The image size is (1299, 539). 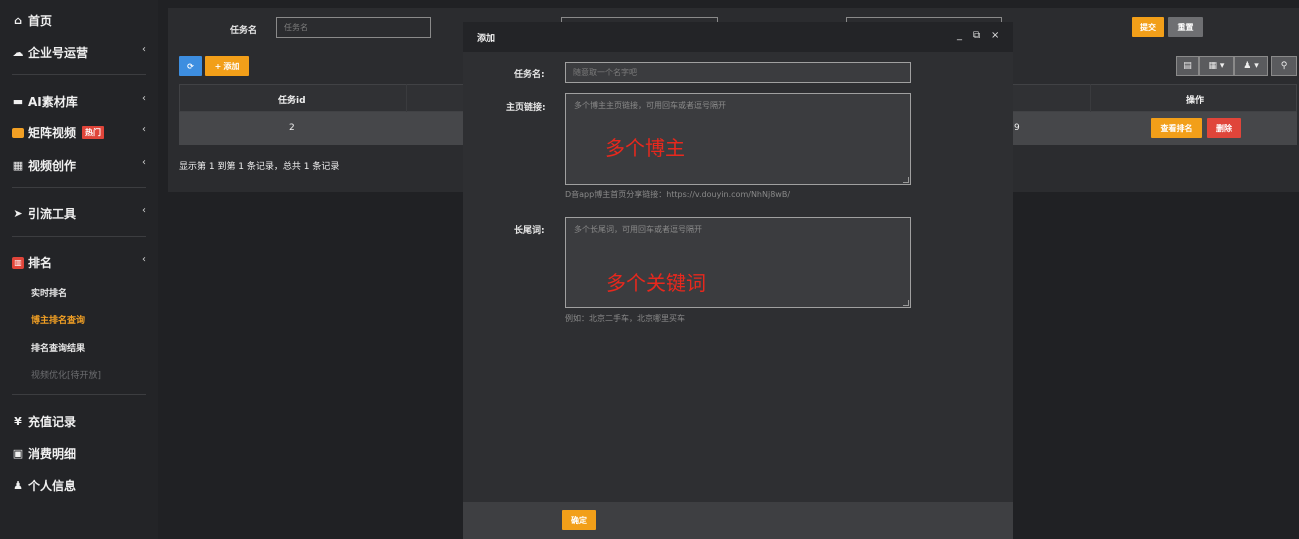 I want to click on search-icon: ⚲, so click(x=1284, y=66).